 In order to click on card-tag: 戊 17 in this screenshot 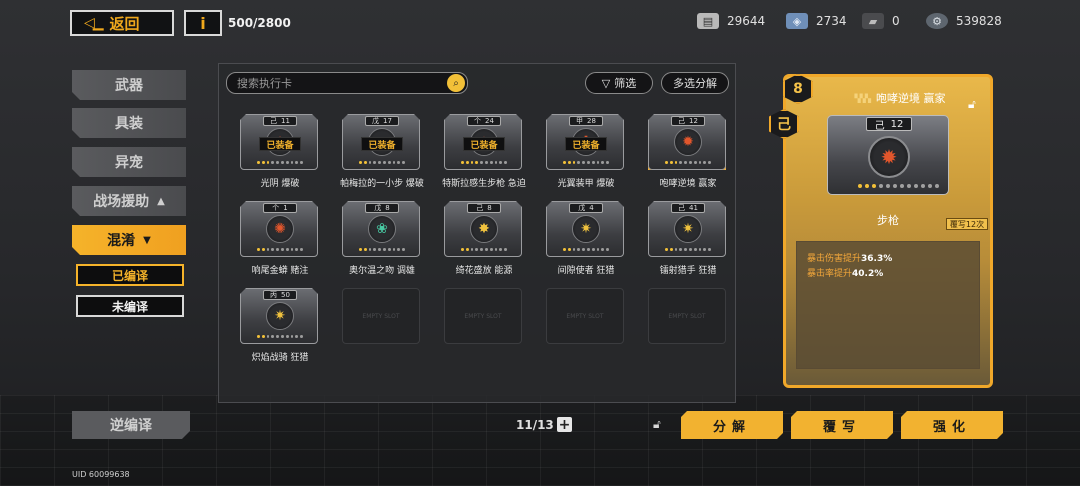, I will do `click(382, 121)`.